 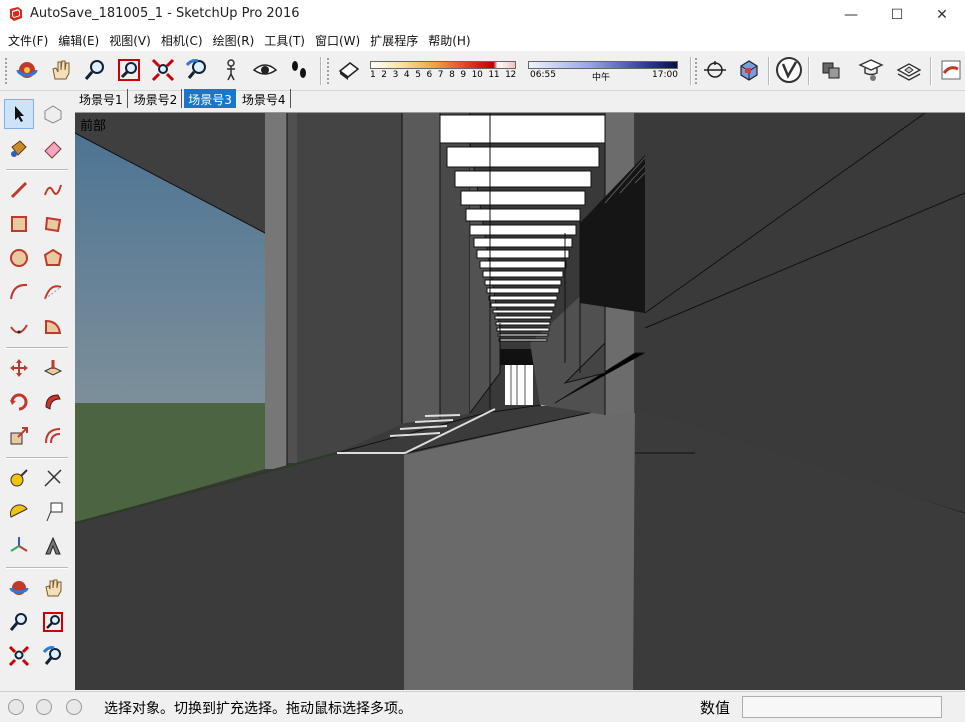 I want to click on look-around-eye-icon, so click(x=265, y=70).